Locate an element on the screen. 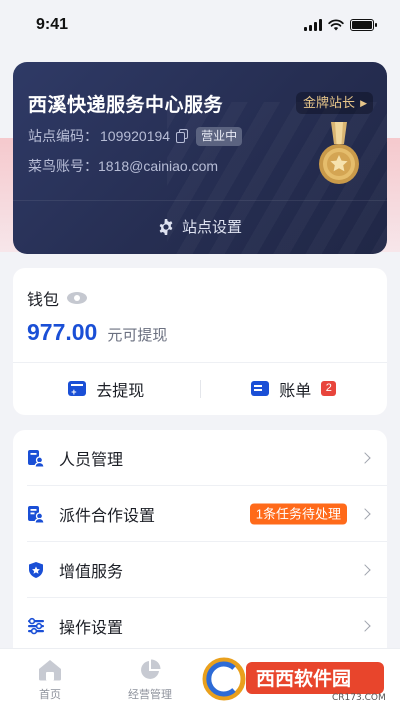 The width and height of the screenshot is (400, 710). card-divider is located at coordinates (200, 200).